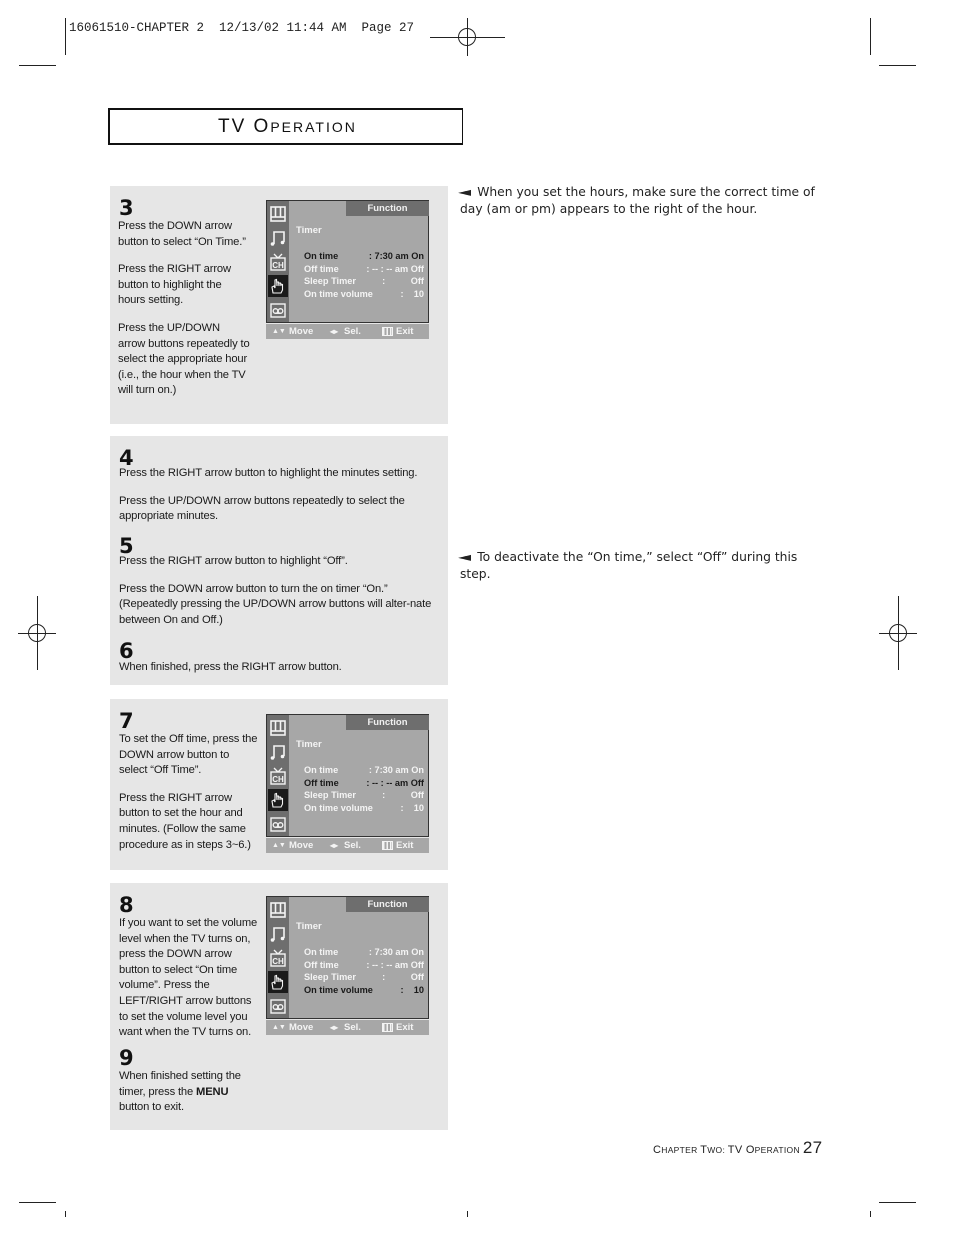 The image size is (954, 1235). What do you see at coordinates (287, 126) in the screenshot?
I see `section-title: TV OPERATION` at bounding box center [287, 126].